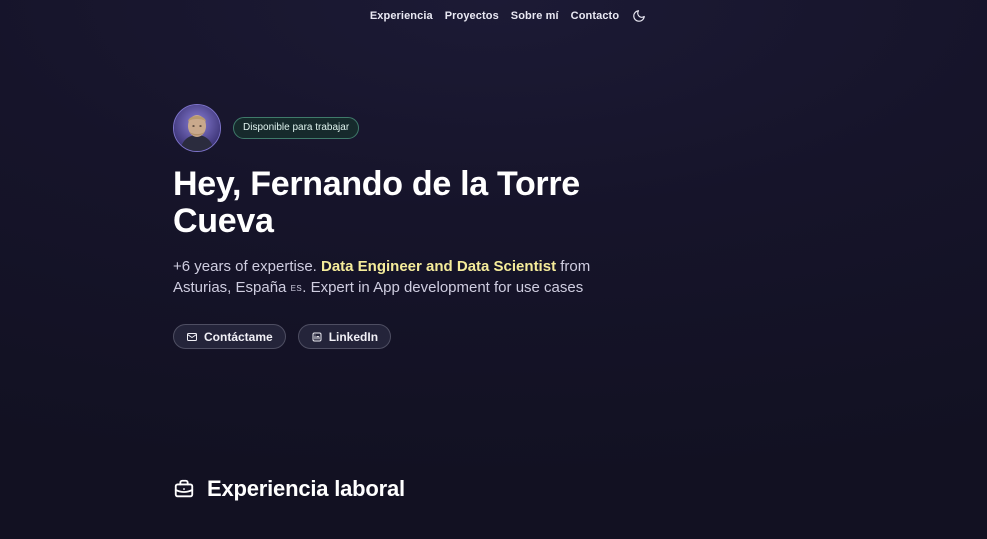 The width and height of the screenshot is (987, 539). I want to click on nav-link-sobre-mi: Sobre mí, so click(535, 16).